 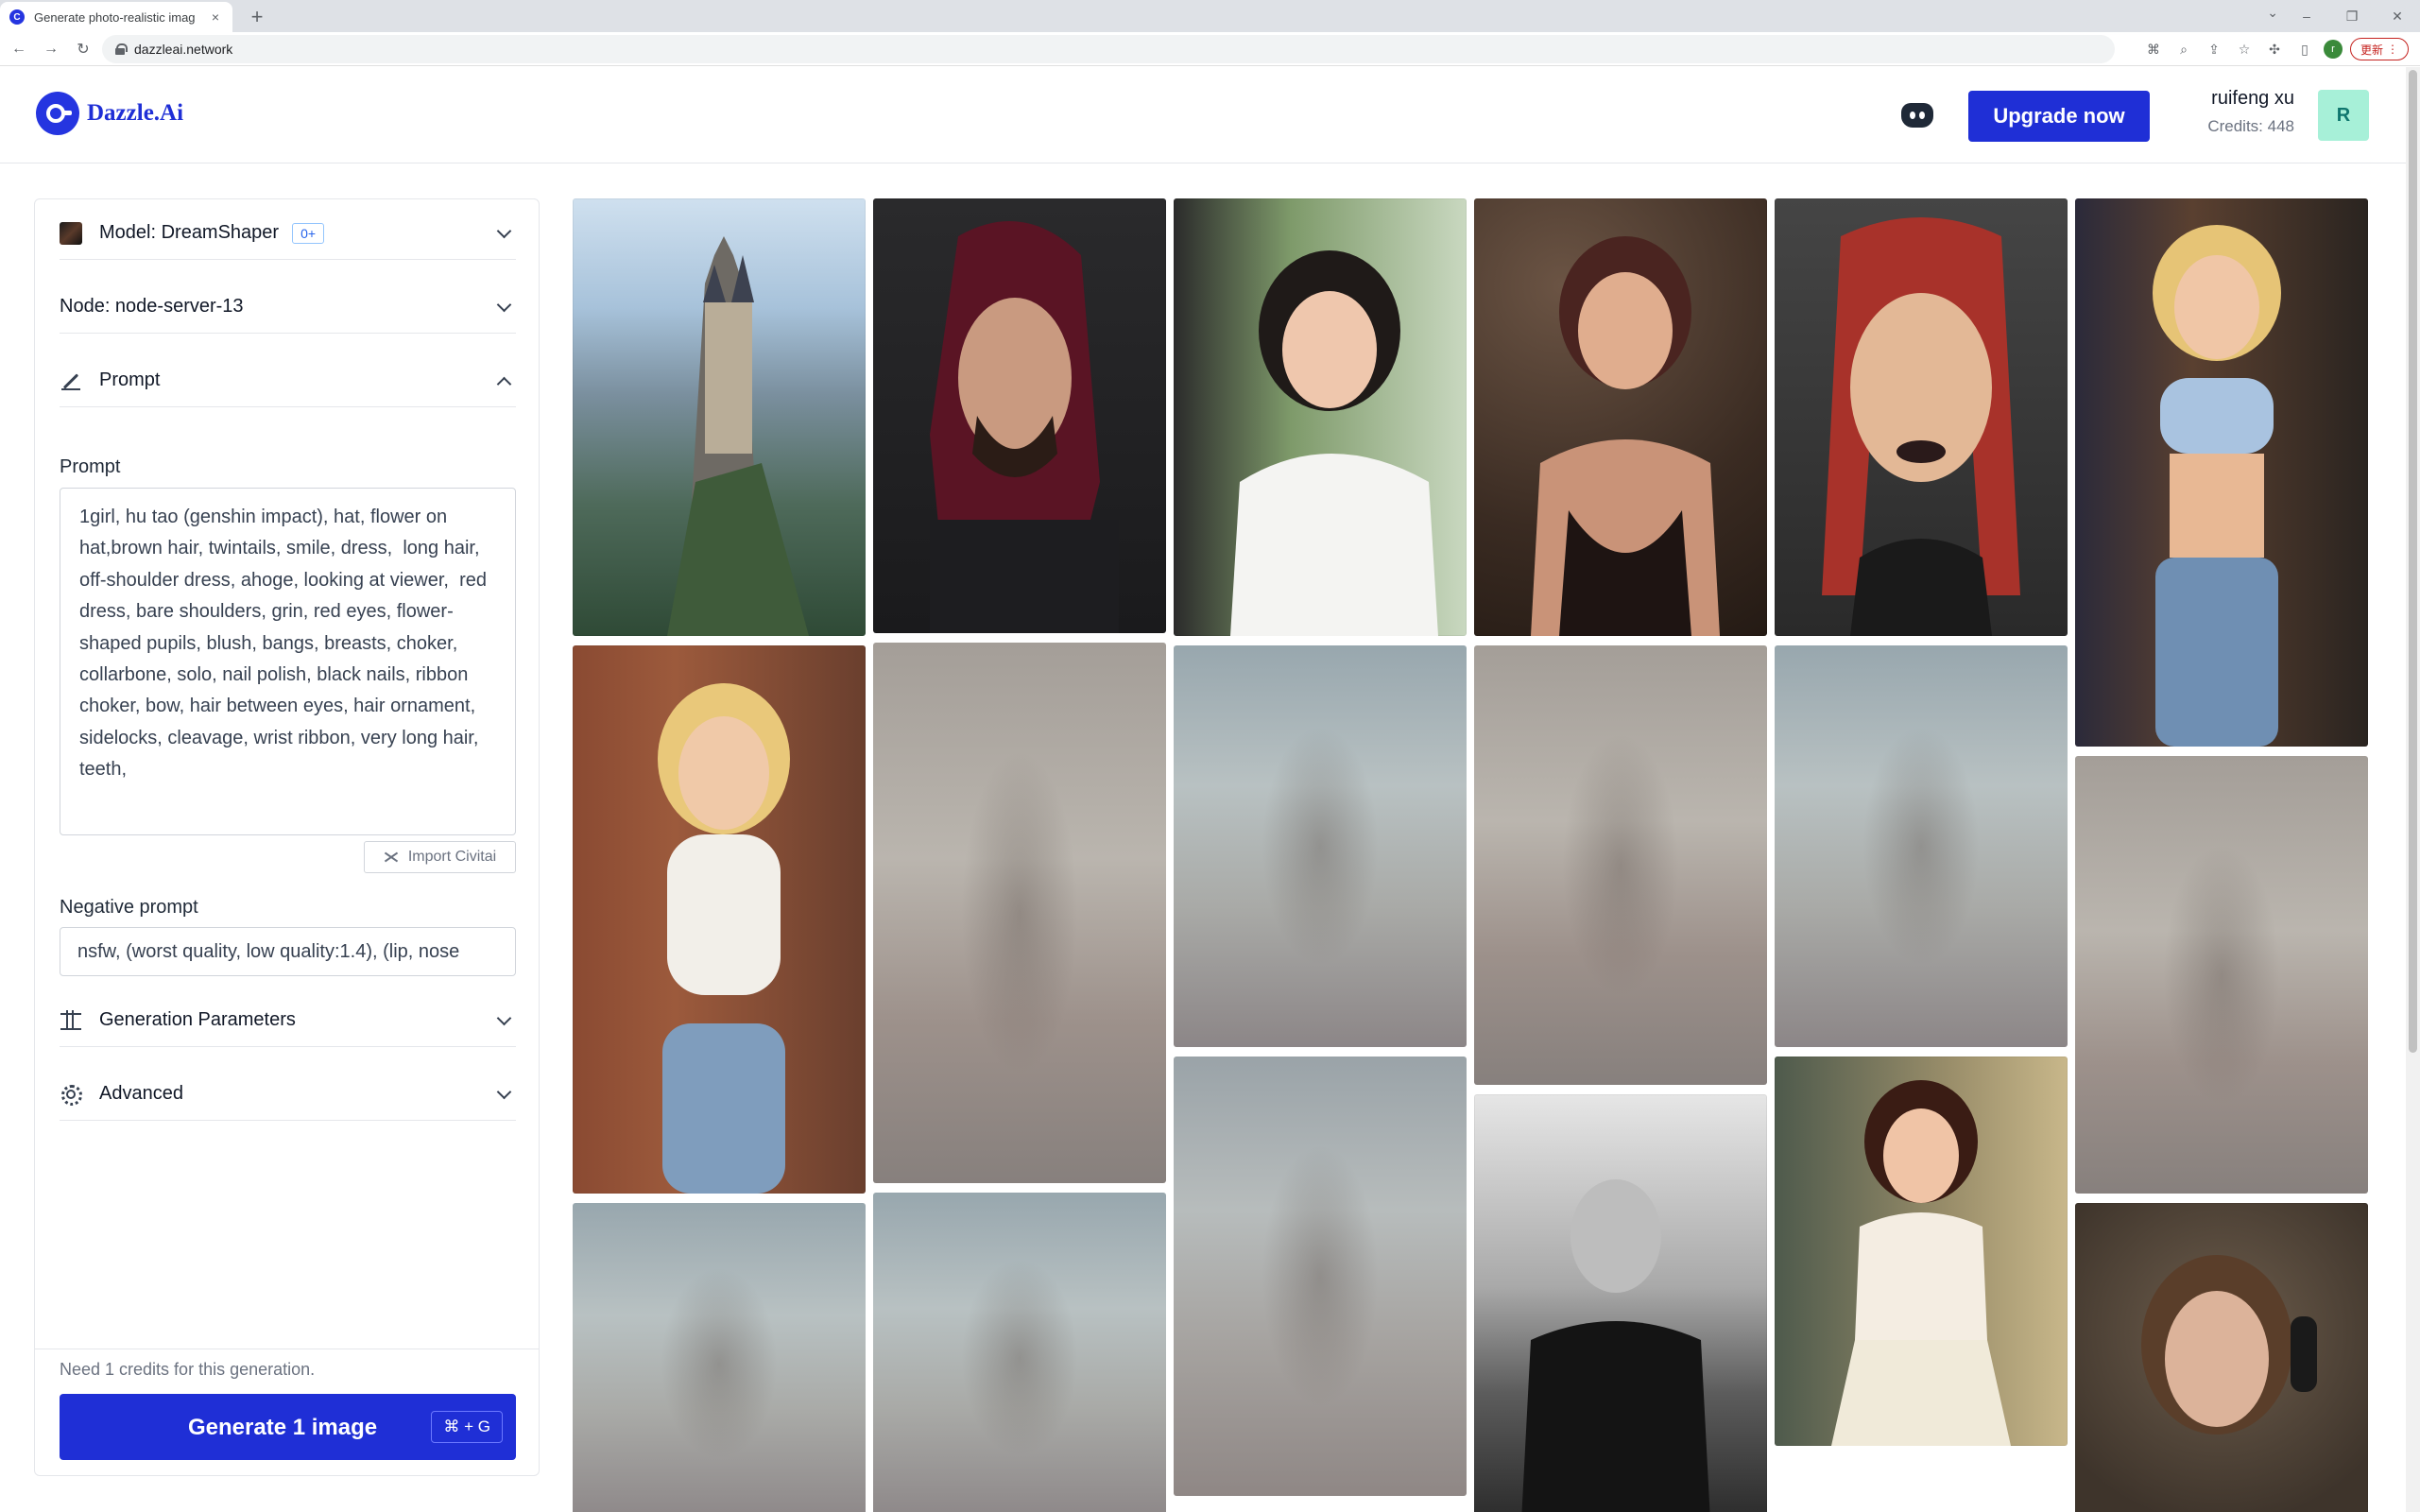 I want to click on credits-count: Credits: 448, so click(x=2250, y=126).